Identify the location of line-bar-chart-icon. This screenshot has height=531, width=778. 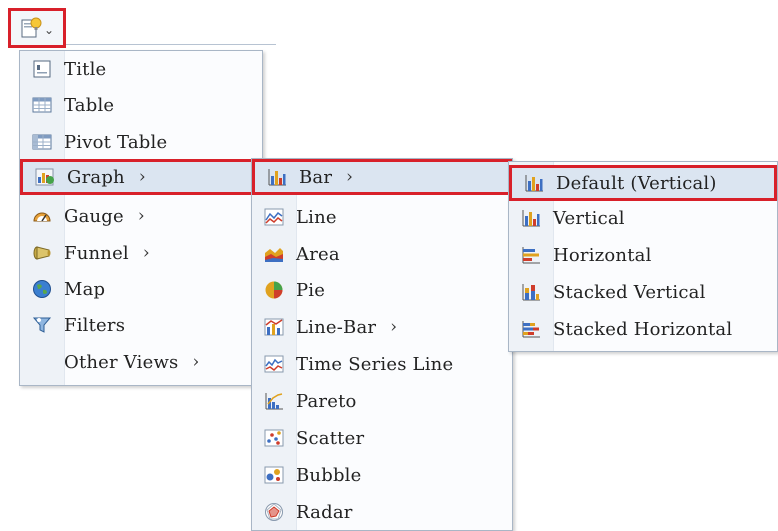
(274, 327).